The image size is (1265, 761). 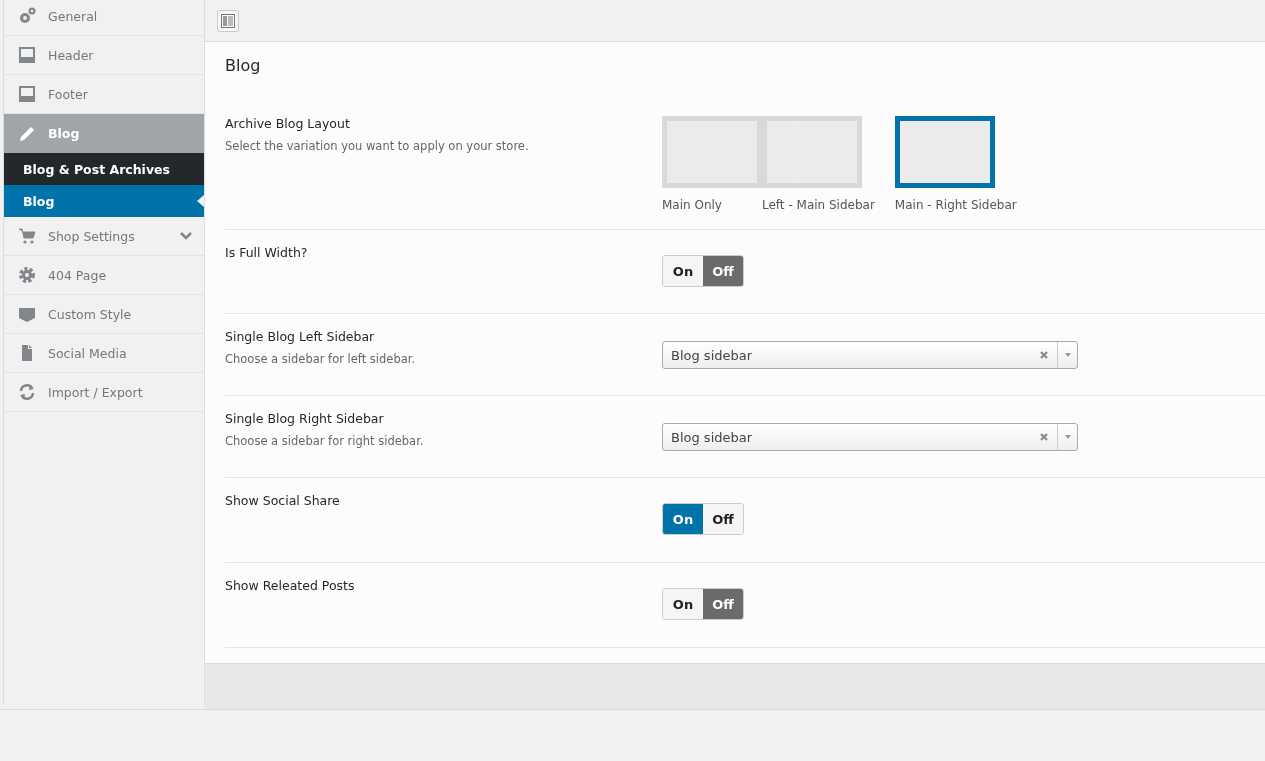 I want to click on refresh-icon, so click(x=27, y=392).